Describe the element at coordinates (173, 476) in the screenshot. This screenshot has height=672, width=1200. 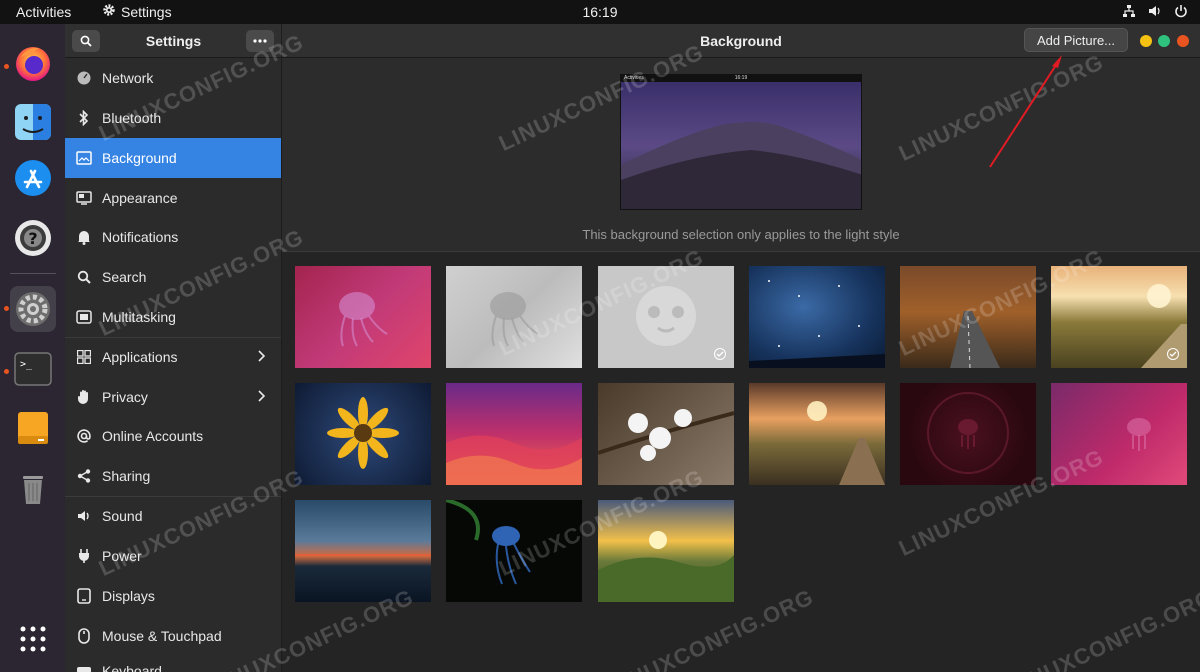
I see `sidebar-item-sharing: Sharing` at that location.